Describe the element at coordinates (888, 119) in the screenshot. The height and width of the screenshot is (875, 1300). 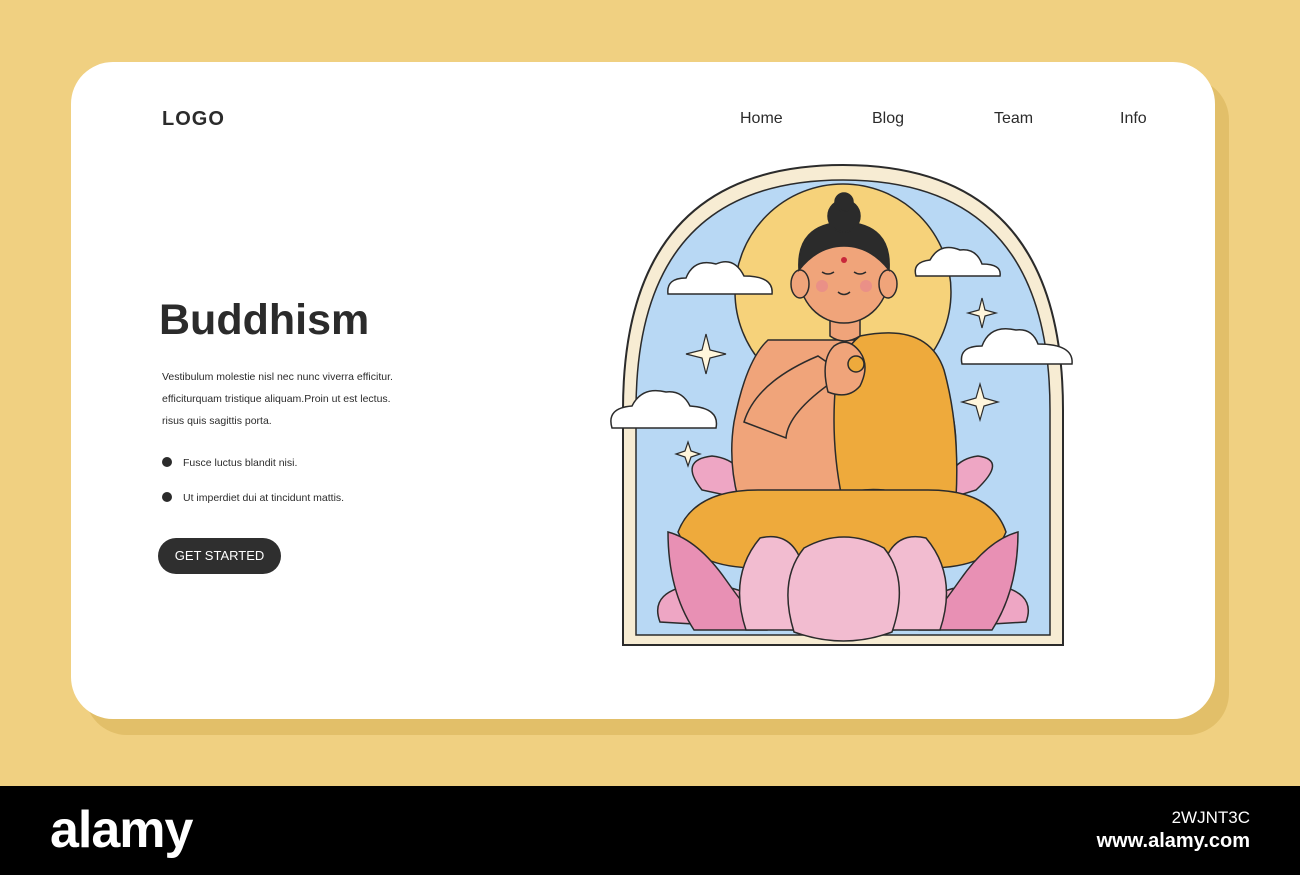
I see `nav-blog: Blog` at that location.